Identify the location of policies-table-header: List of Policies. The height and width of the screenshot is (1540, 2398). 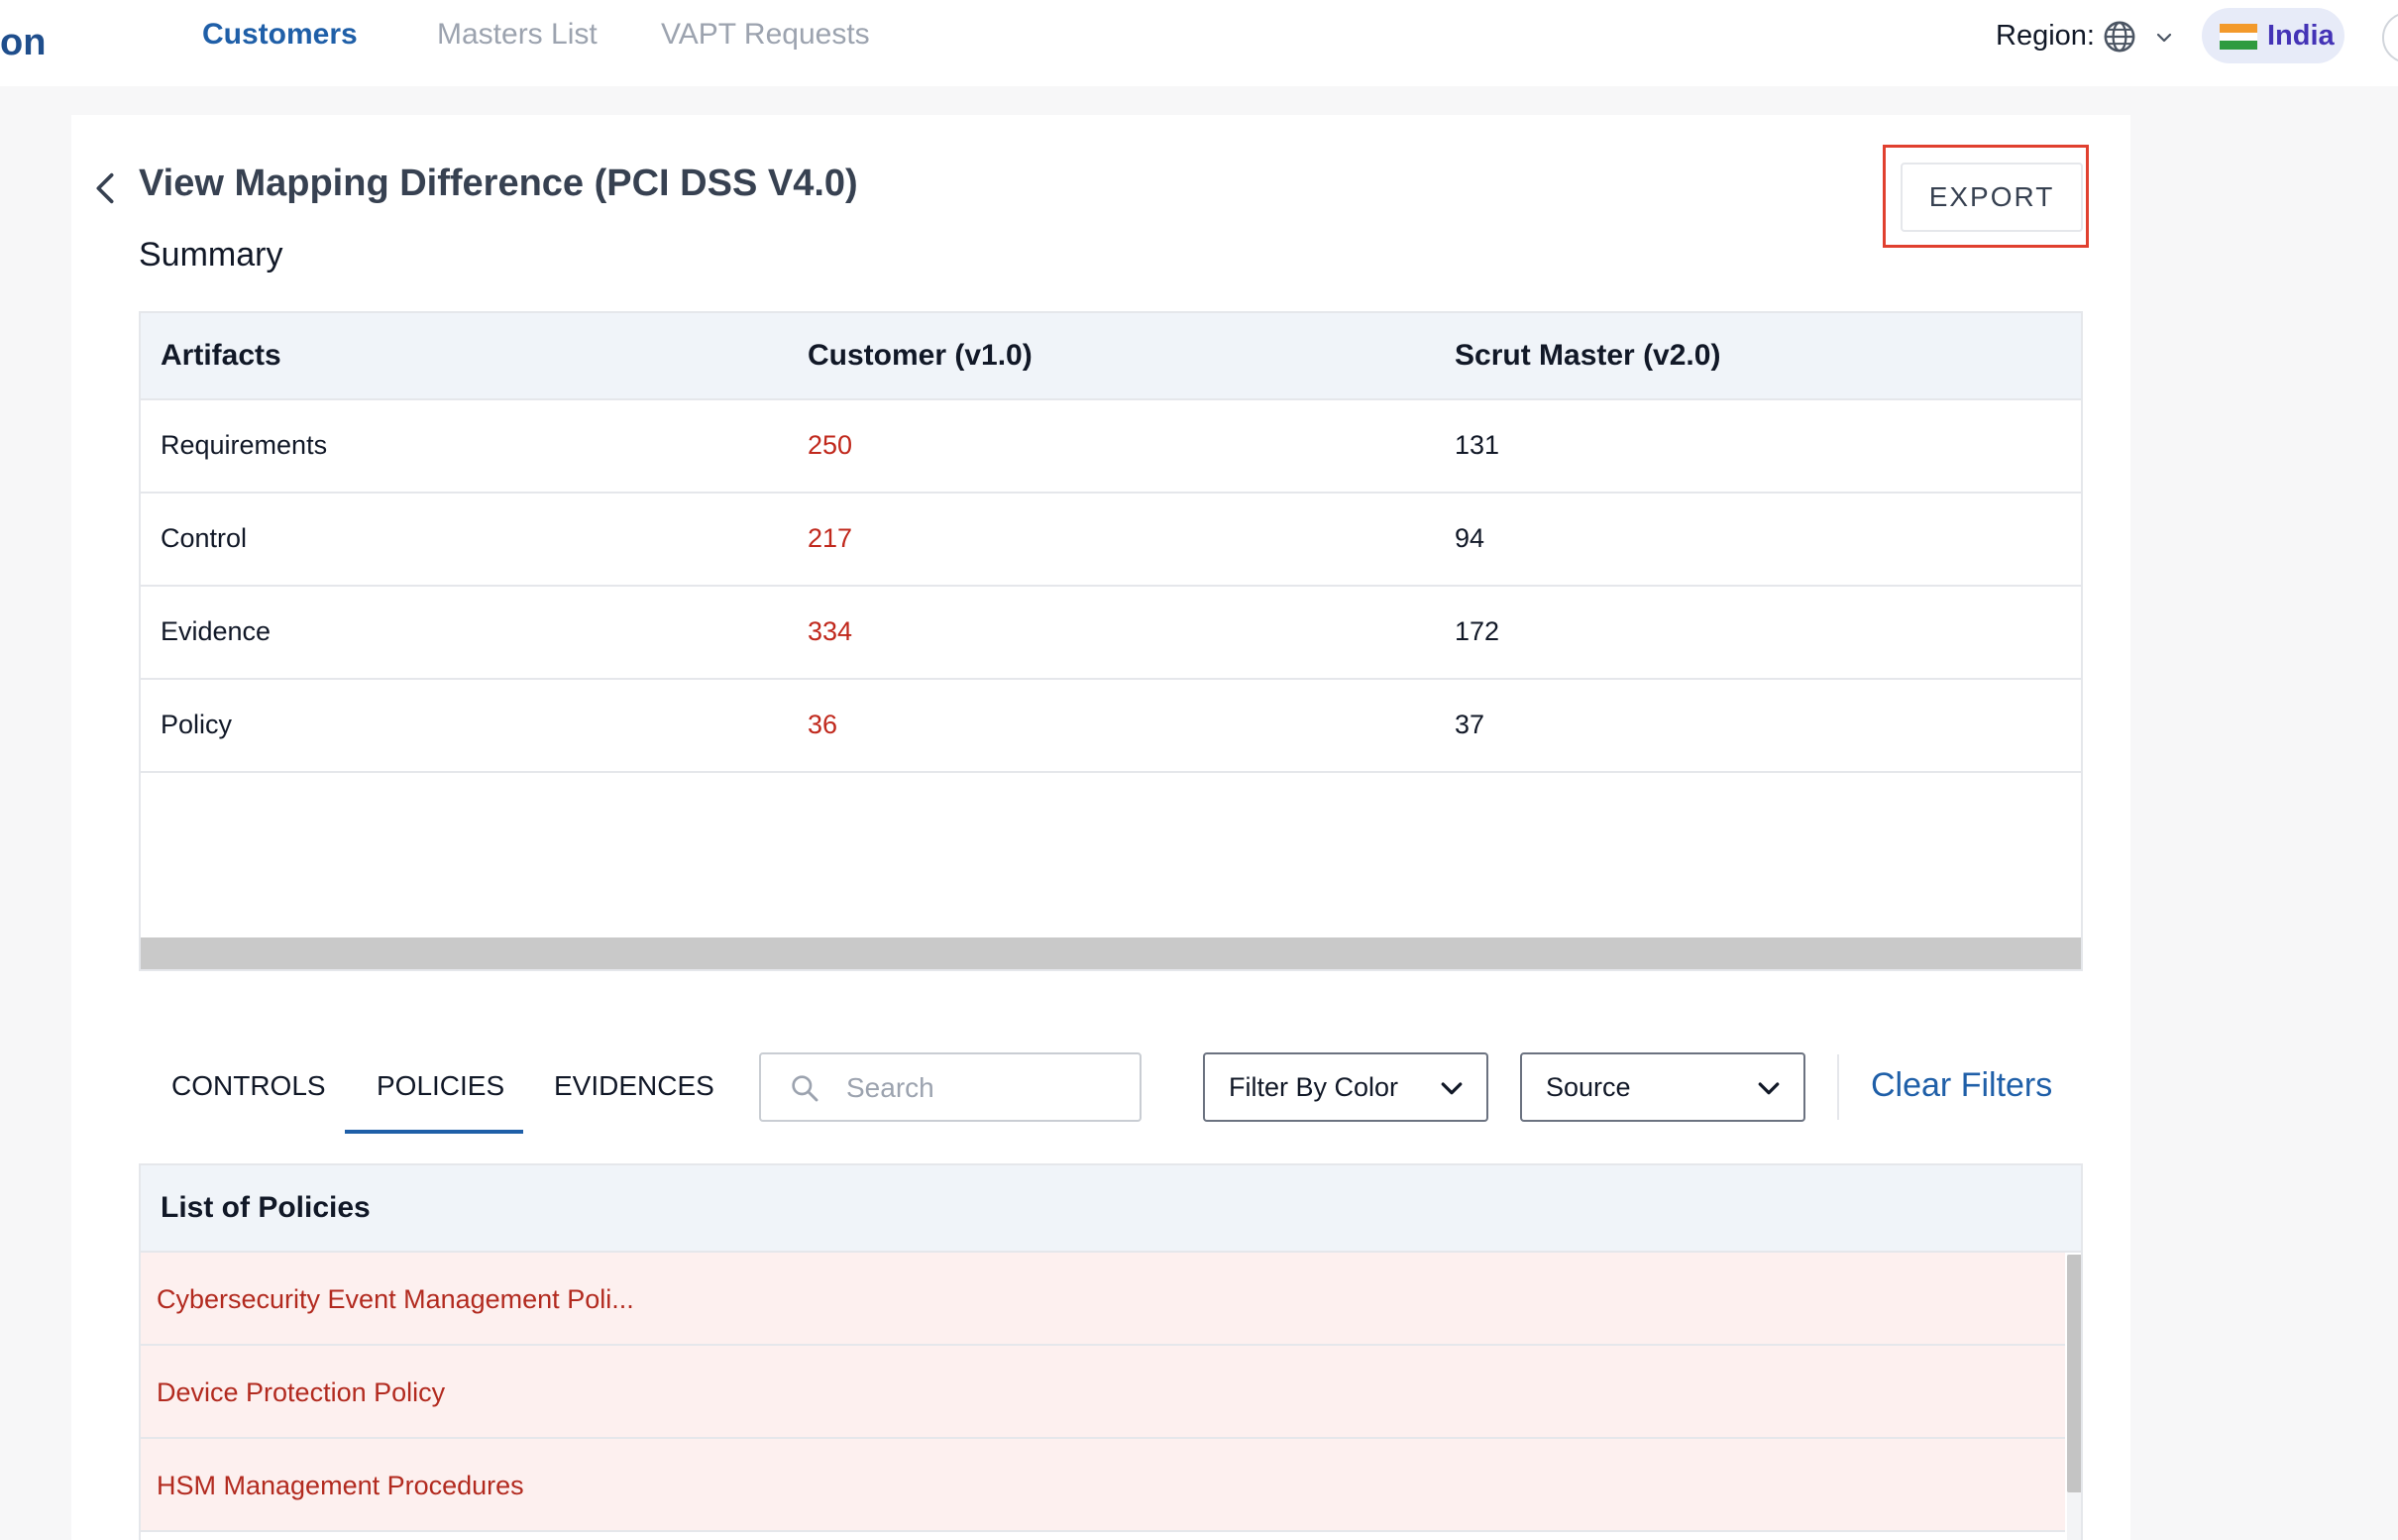
(1111, 1209).